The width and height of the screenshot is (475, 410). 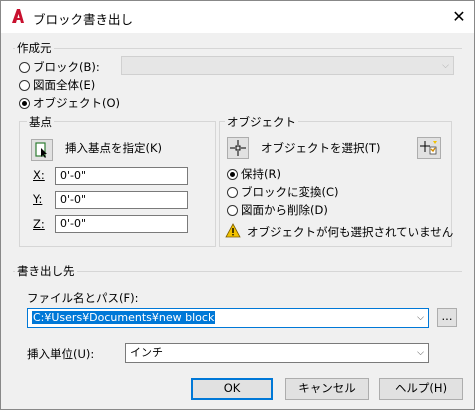 What do you see at coordinates (121, 176) in the screenshot?
I see `x-field: 0'-0"` at bounding box center [121, 176].